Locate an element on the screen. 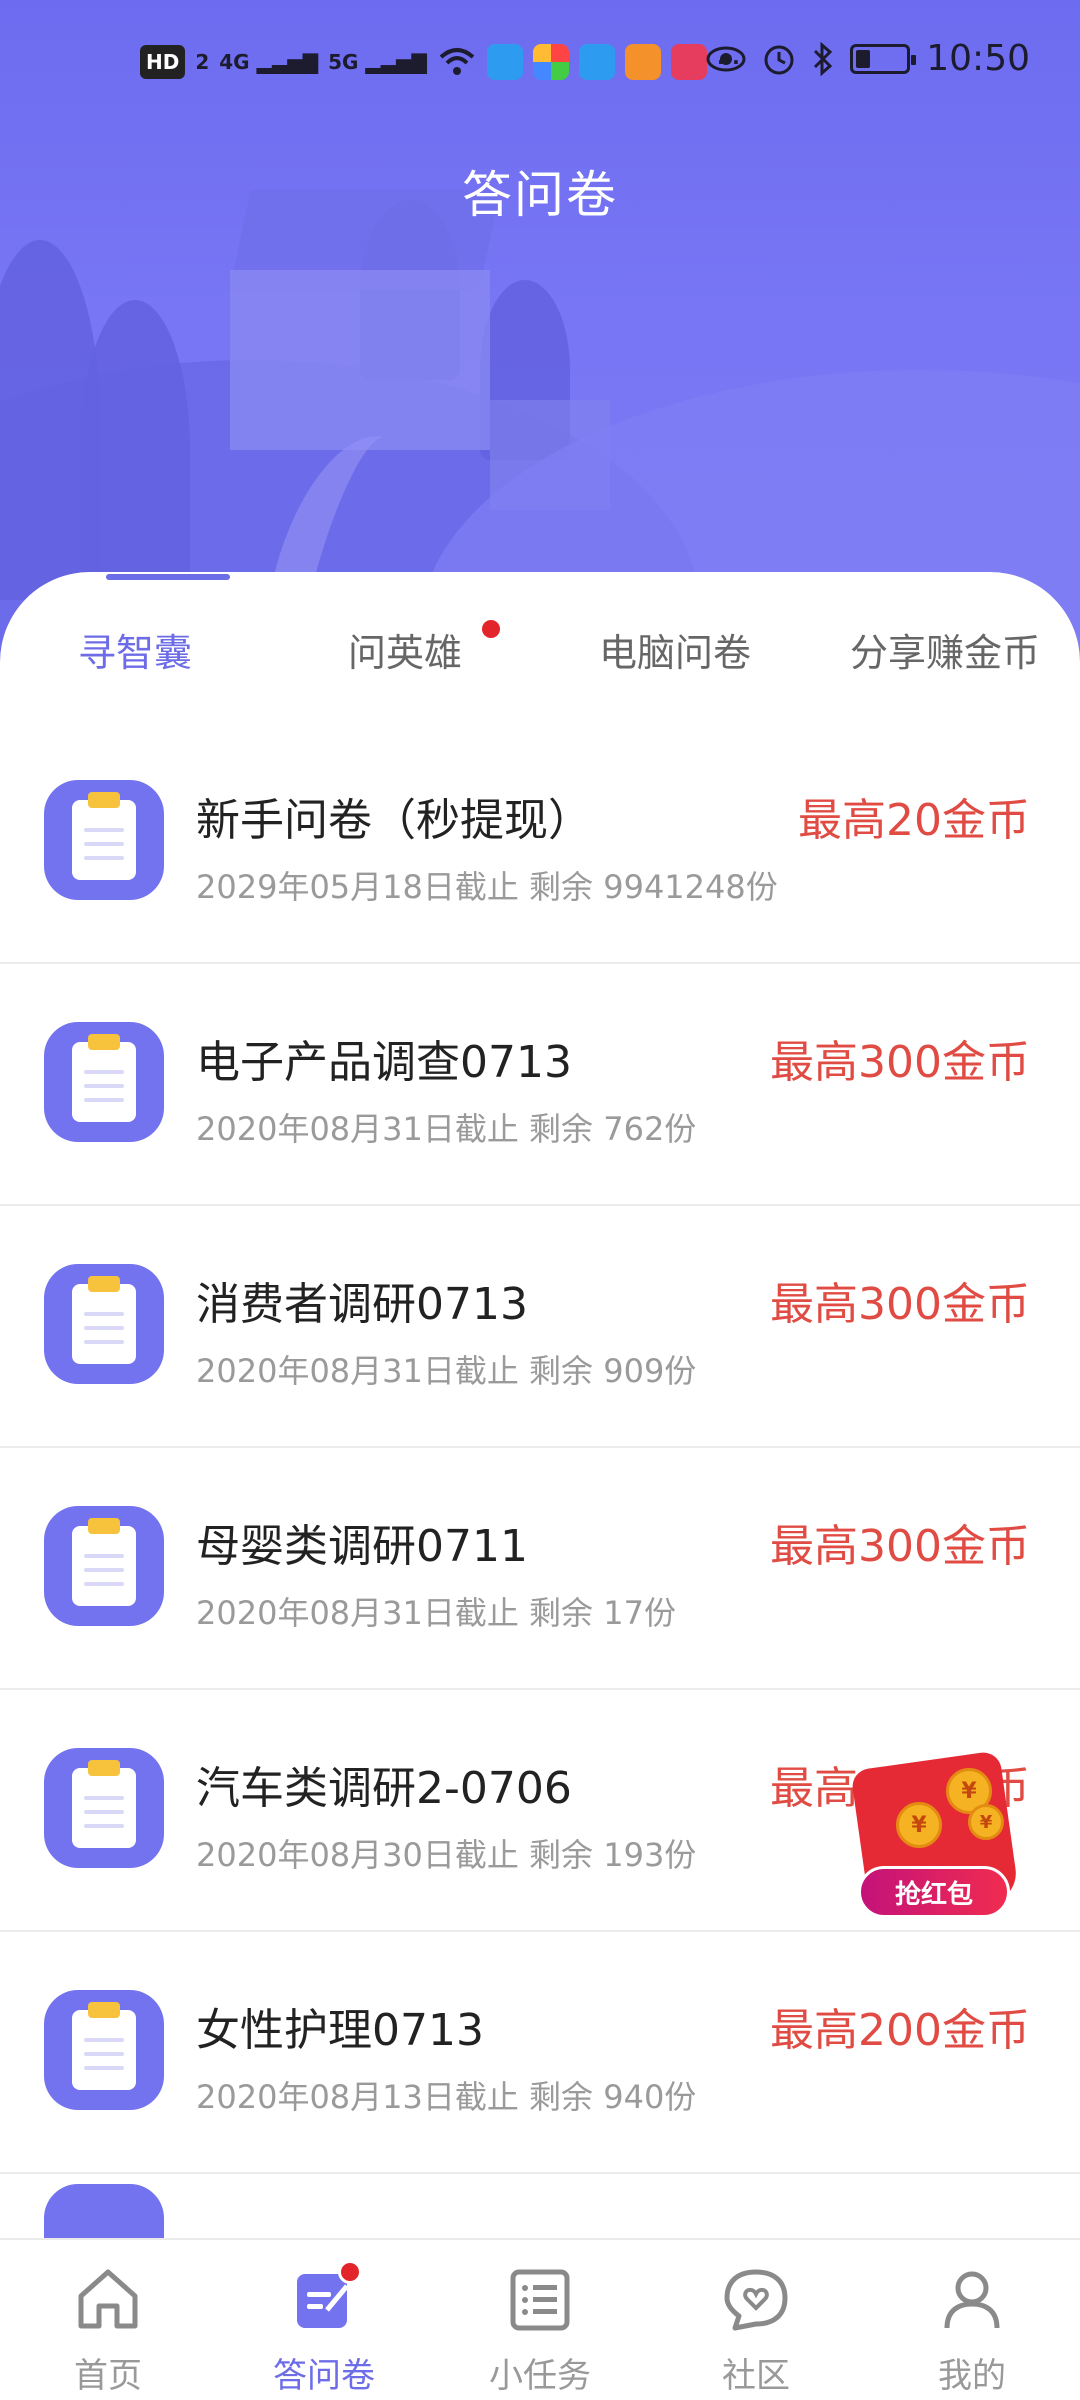  hd-indicator: HD is located at coordinates (163, 62).